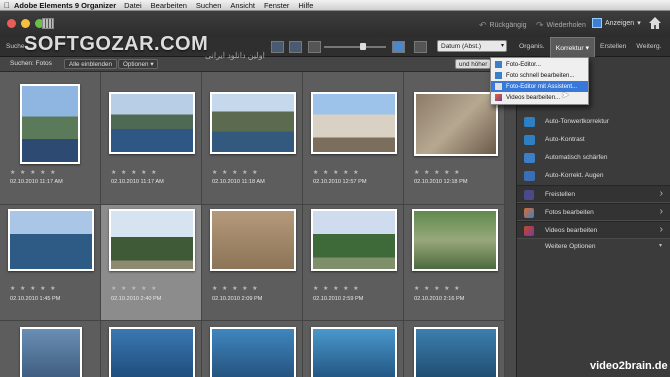  What do you see at coordinates (235, 55) in the screenshot?
I see `watermark-subtitle: اولین دانلود ایرانی` at bounding box center [235, 55].